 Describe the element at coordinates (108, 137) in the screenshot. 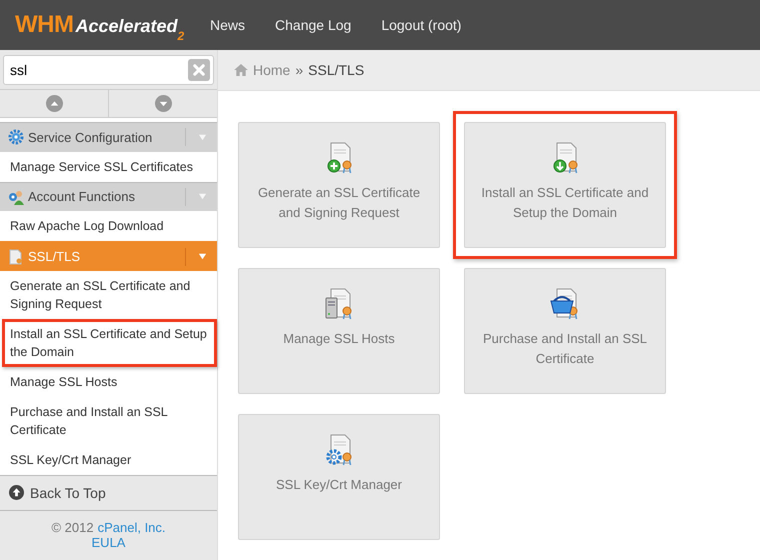

I see `section-header: Service Configuration` at that location.